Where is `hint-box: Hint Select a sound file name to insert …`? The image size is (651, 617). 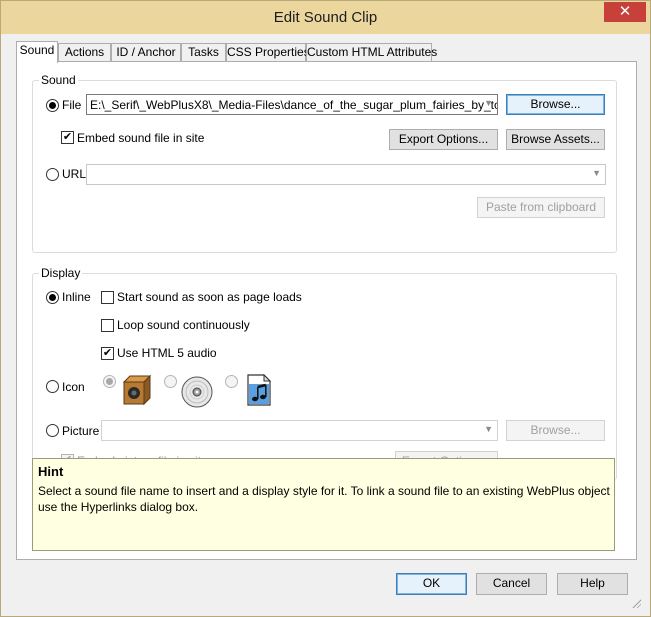
hint-box: Hint Select a sound file name to insert … is located at coordinates (323, 504).